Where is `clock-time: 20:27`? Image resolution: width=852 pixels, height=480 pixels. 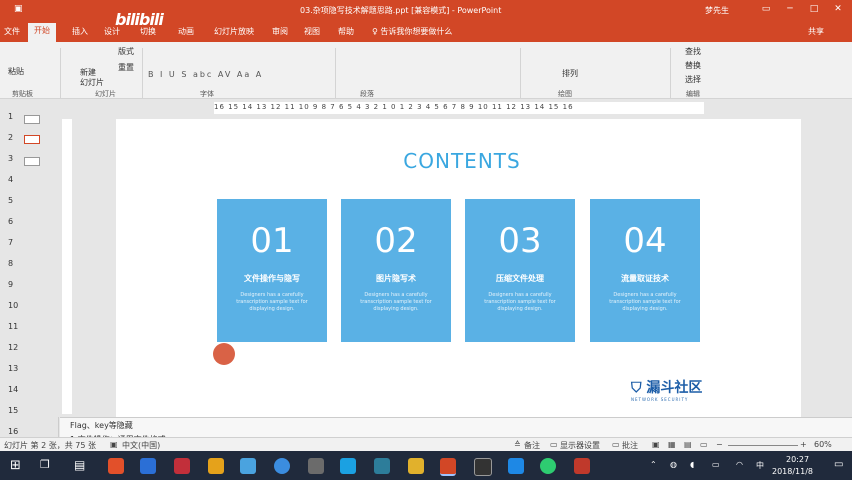
clock-time: 20:27 is located at coordinates (797, 459).